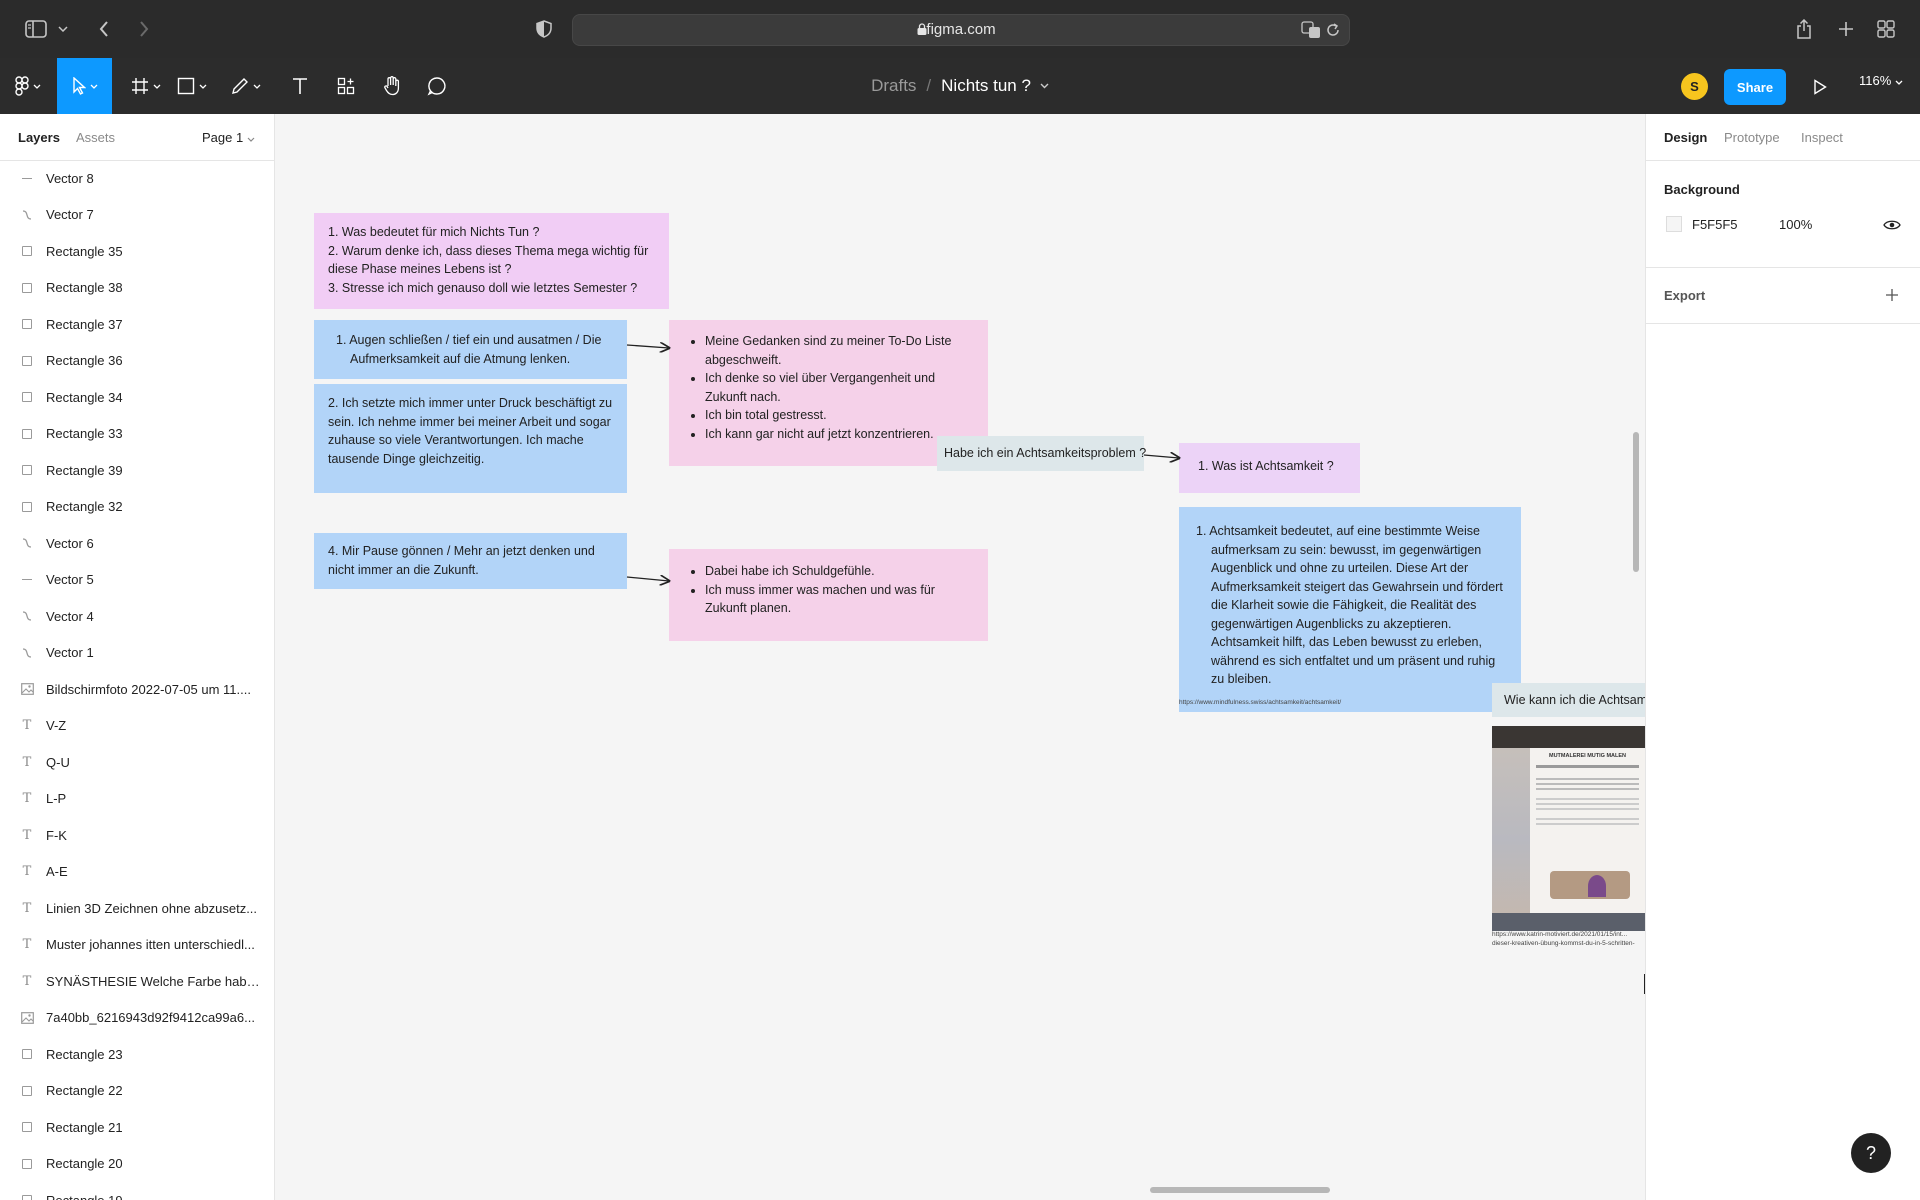 Image resolution: width=1920 pixels, height=1200 pixels. Describe the element at coordinates (84, 1091) in the screenshot. I see `layer-name: Rectangle 22` at that location.